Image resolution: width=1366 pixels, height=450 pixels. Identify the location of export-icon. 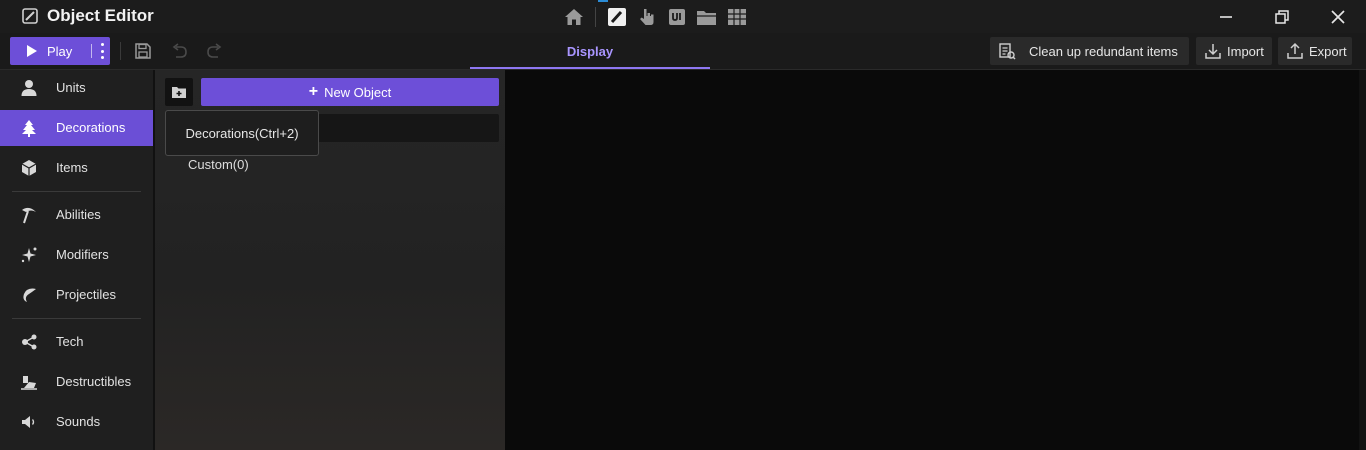
(1295, 50).